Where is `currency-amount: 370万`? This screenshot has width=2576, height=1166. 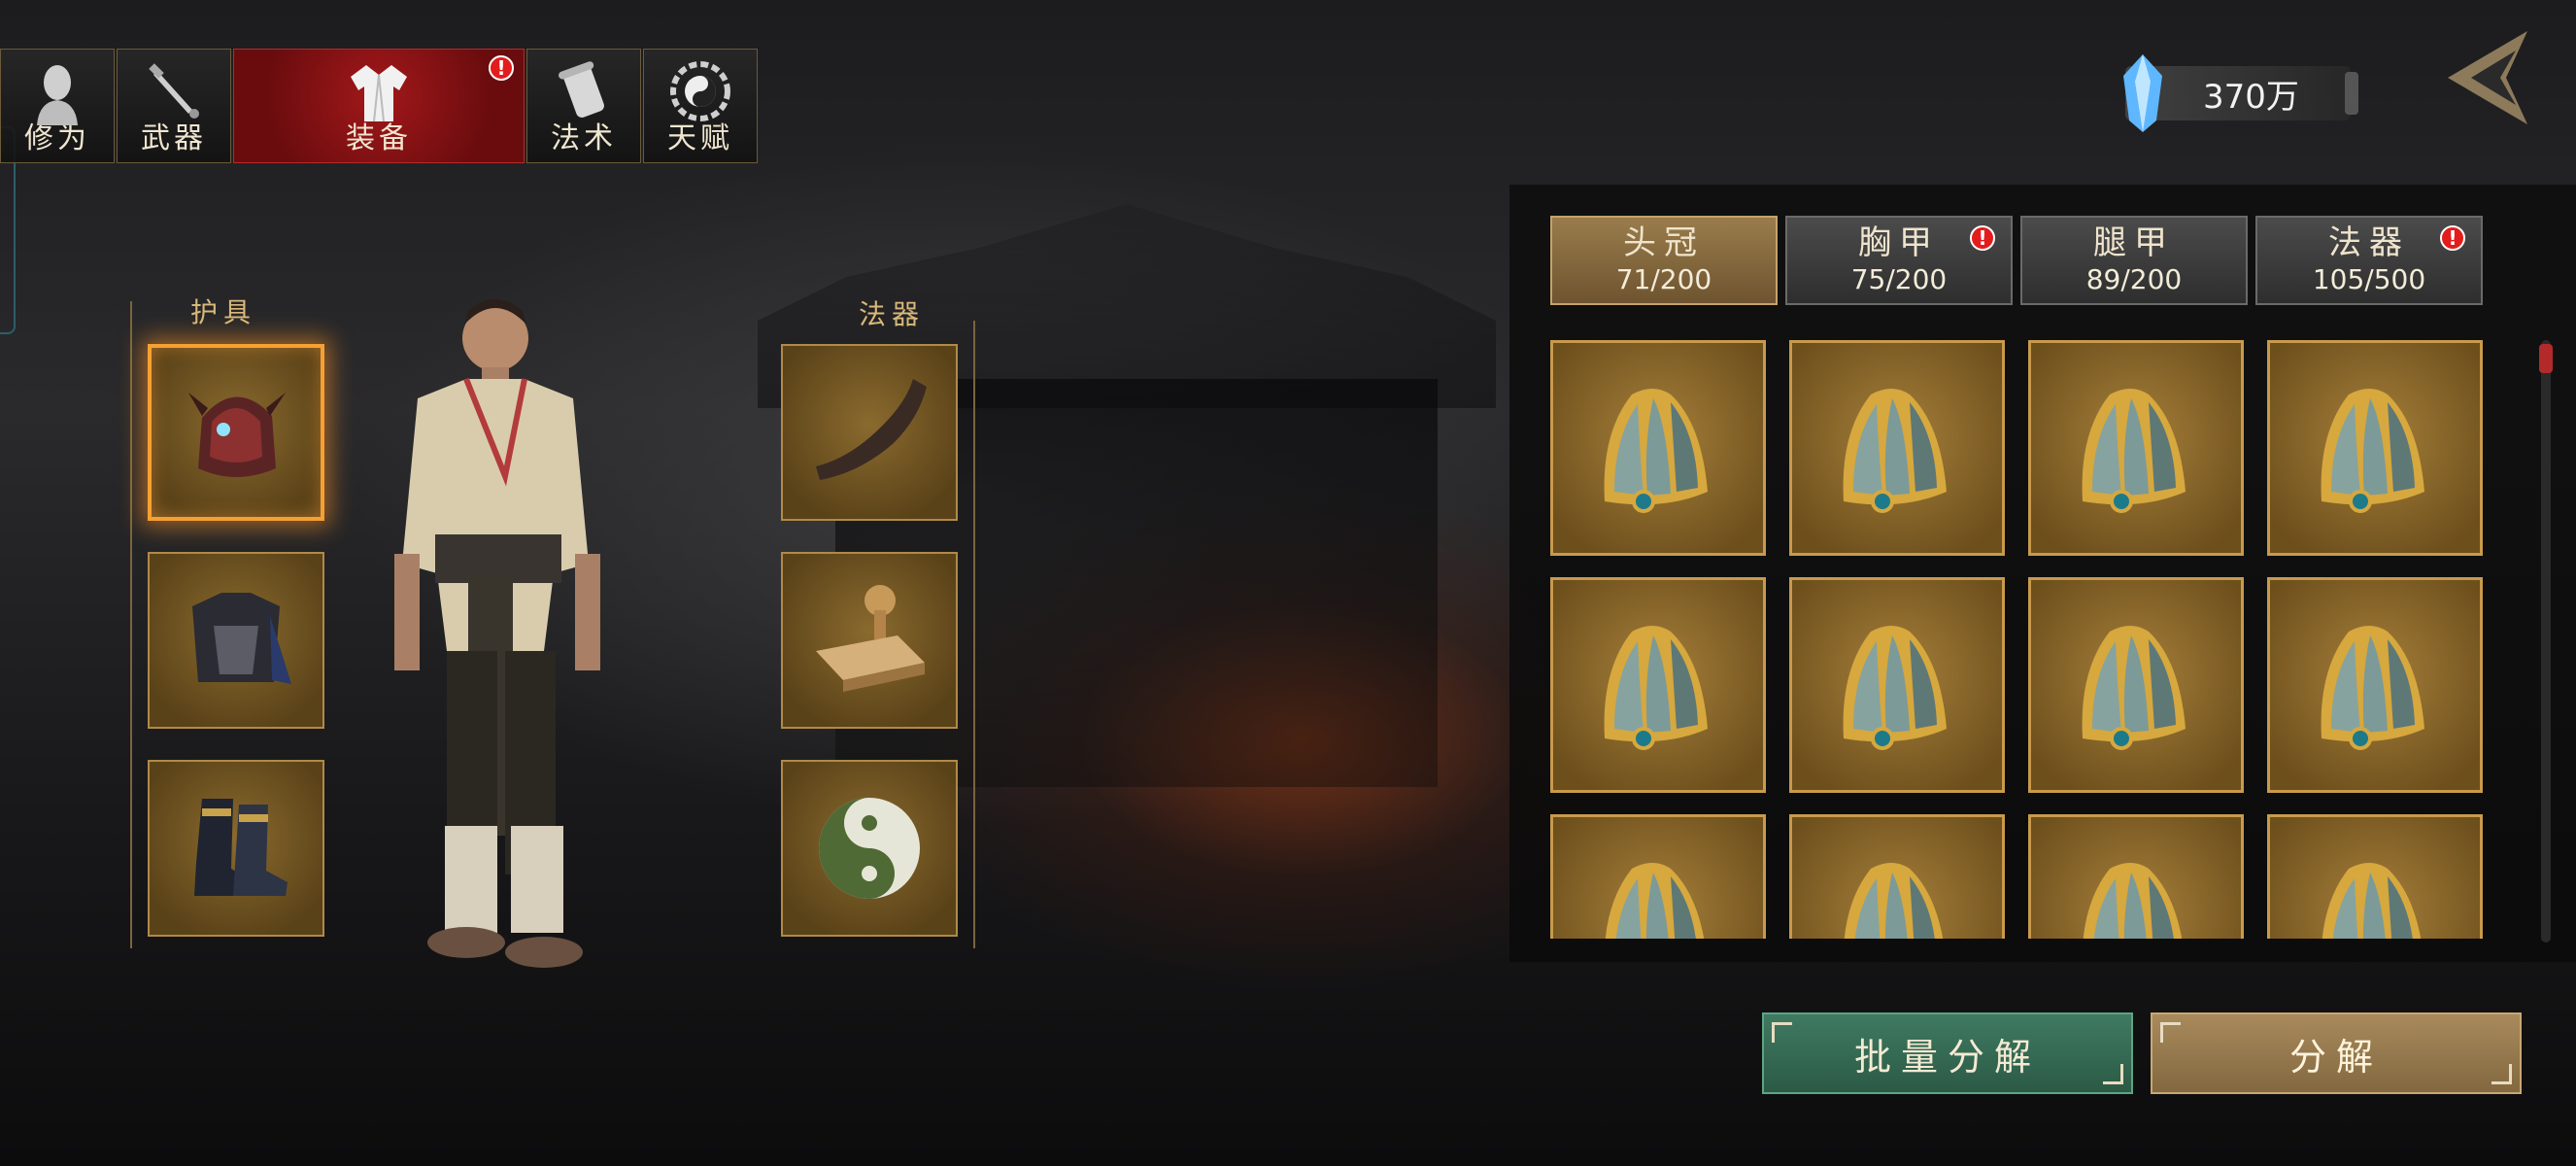
currency-amount: 370万 is located at coordinates (2251, 97).